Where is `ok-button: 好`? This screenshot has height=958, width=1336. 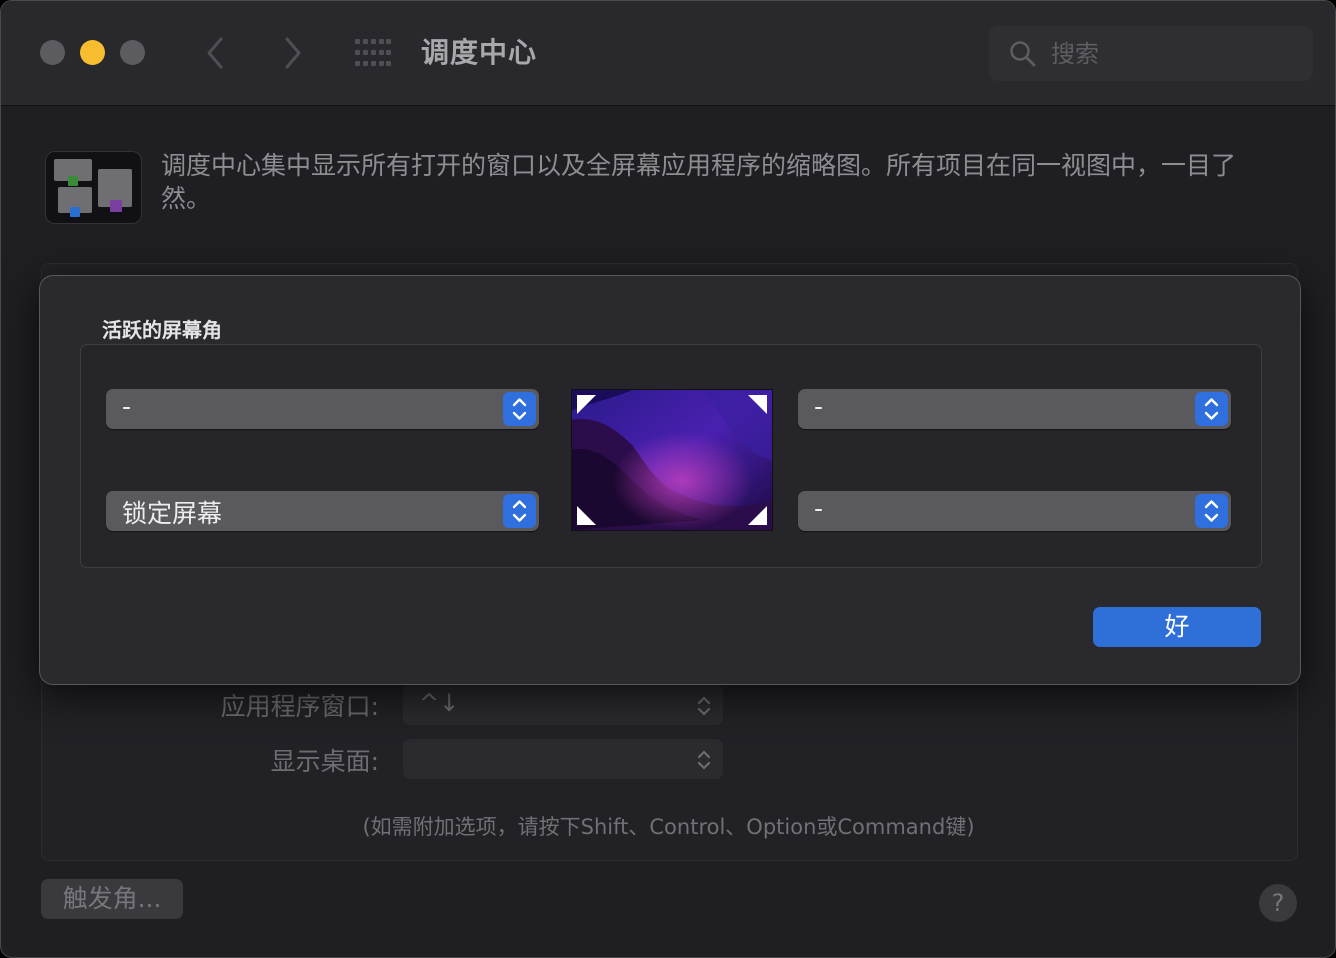 ok-button: 好 is located at coordinates (1177, 627).